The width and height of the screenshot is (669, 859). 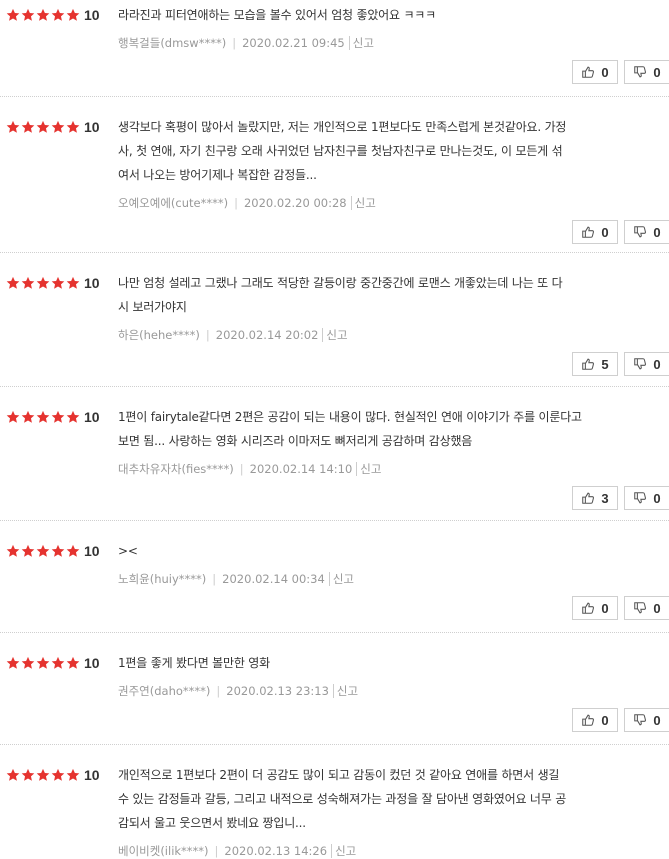 I want to click on review-date: 2020.02.20 00:28, so click(x=295, y=203).